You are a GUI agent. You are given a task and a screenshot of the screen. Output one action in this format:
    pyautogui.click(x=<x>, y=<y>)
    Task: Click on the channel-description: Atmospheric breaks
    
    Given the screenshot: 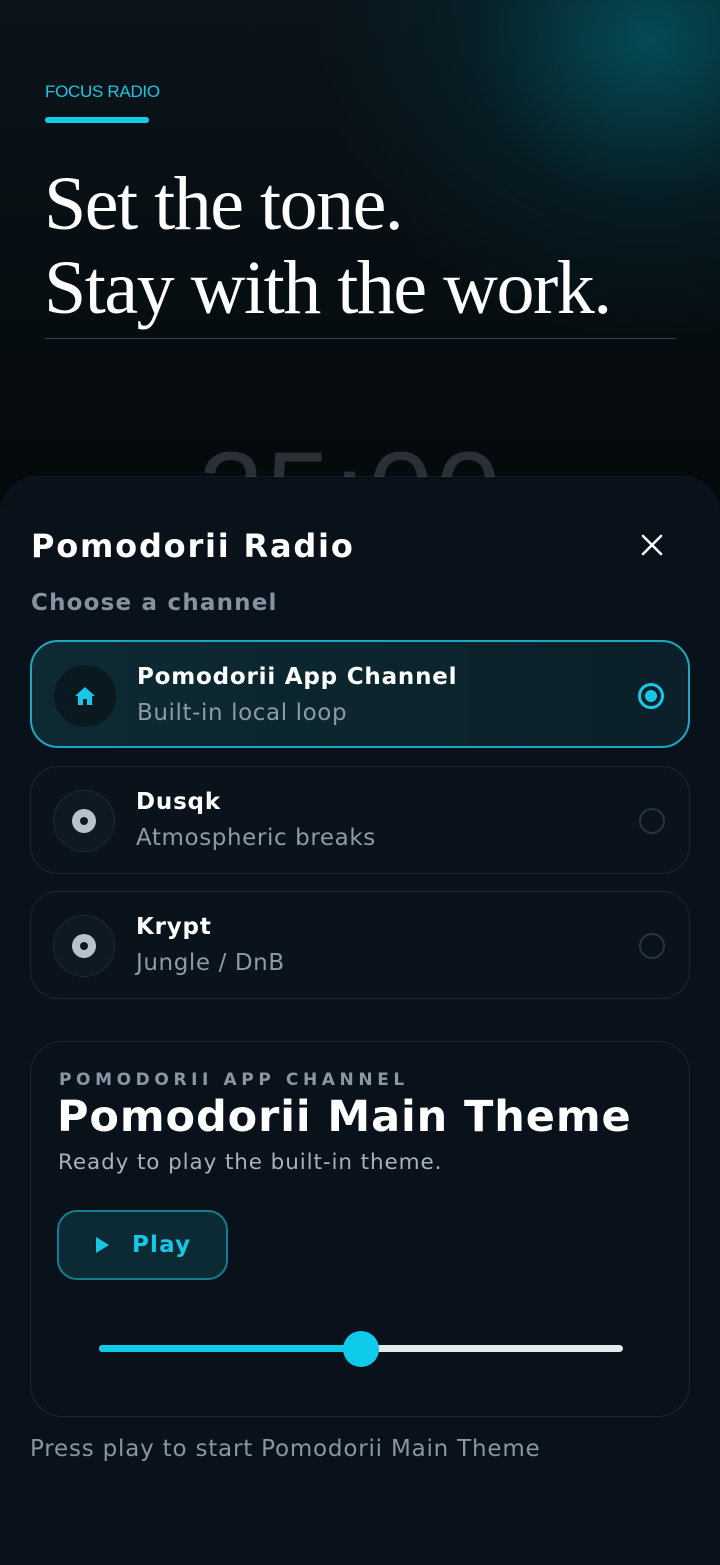 What is the action you would take?
    pyautogui.click(x=256, y=838)
    